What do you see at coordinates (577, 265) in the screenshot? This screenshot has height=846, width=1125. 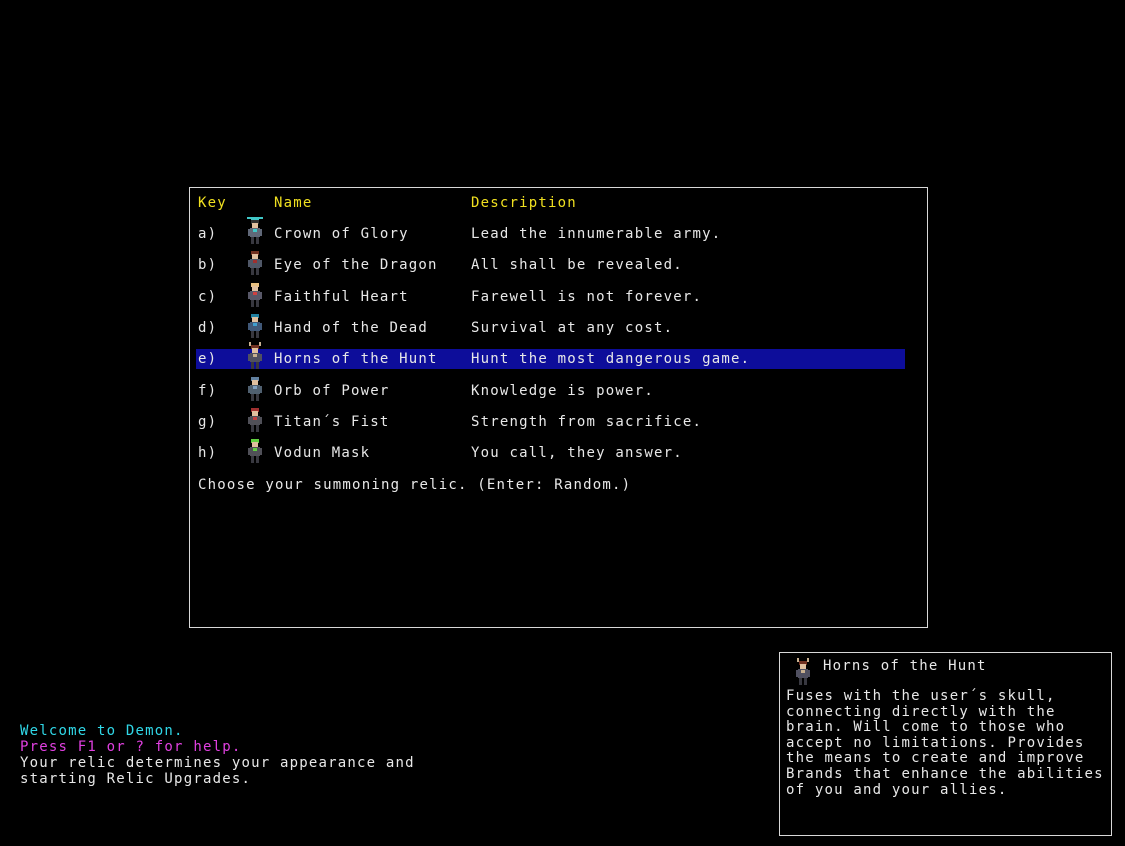 I see `relic-option-description: All shall be revealed.` at bounding box center [577, 265].